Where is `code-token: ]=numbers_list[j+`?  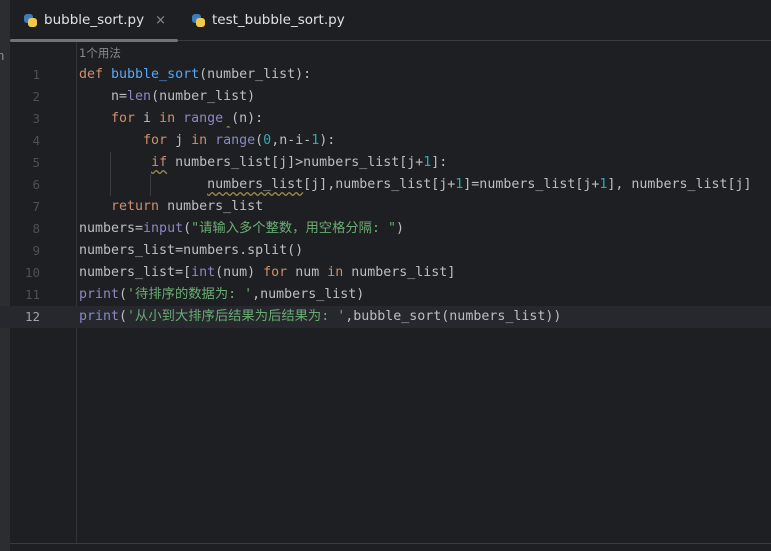 code-token: ]=numbers_list[j+ is located at coordinates (531, 184).